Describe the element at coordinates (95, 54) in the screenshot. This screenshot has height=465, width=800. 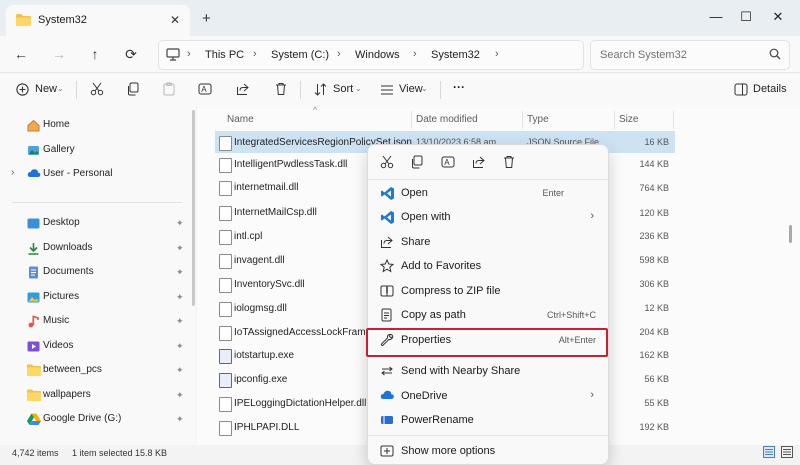
I see `up-button: ↑` at that location.